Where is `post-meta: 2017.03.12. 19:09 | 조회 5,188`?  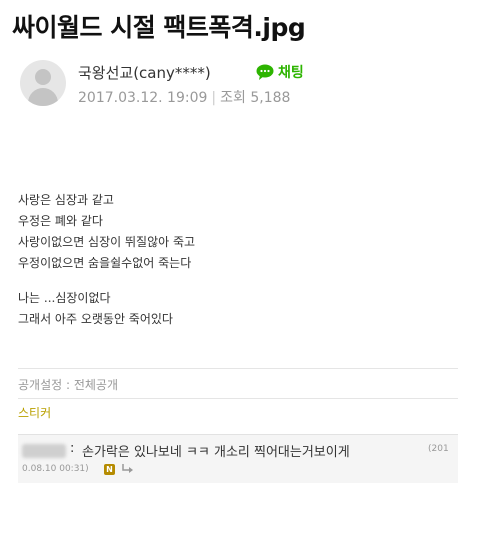 post-meta: 2017.03.12. 19:09 | 조회 5,188 is located at coordinates (184, 97).